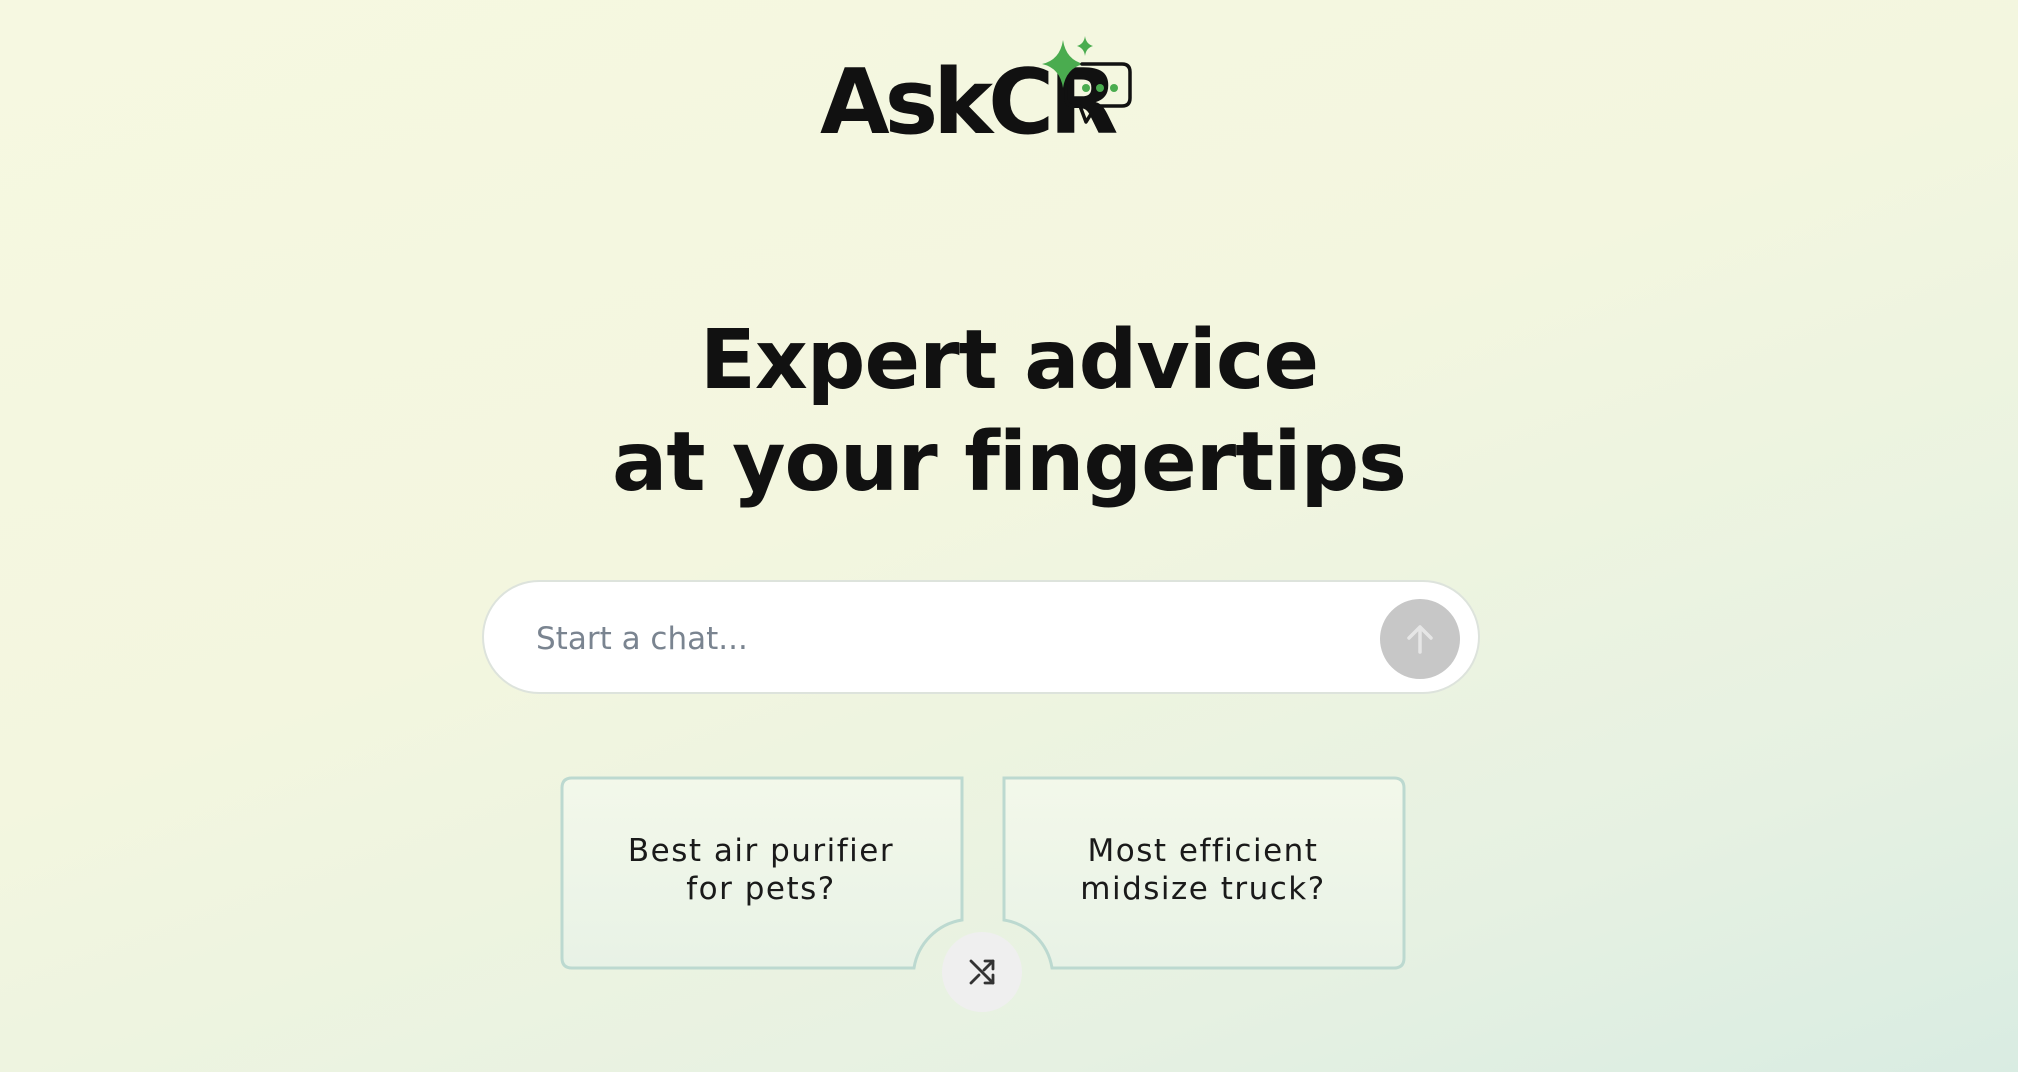  Describe the element at coordinates (1203, 889) in the screenshot. I see `suggestion-2-line-2: midsize truck?` at that location.